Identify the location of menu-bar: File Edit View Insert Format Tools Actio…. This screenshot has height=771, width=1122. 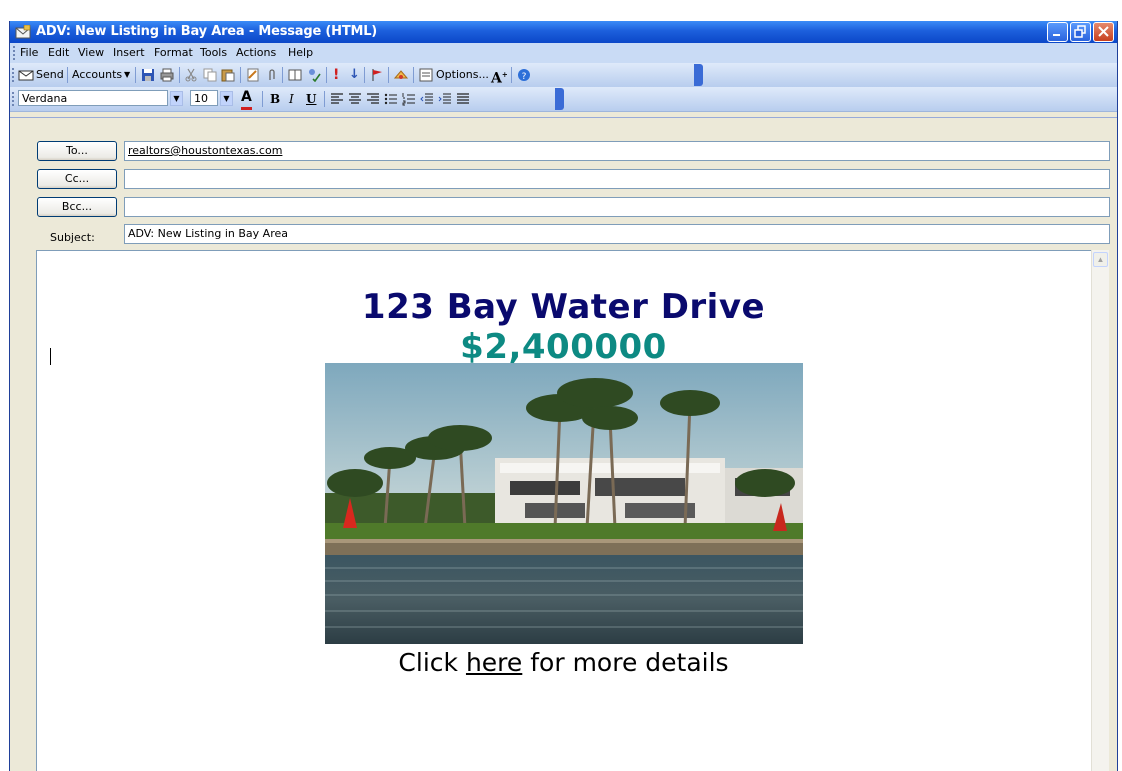
(563, 53).